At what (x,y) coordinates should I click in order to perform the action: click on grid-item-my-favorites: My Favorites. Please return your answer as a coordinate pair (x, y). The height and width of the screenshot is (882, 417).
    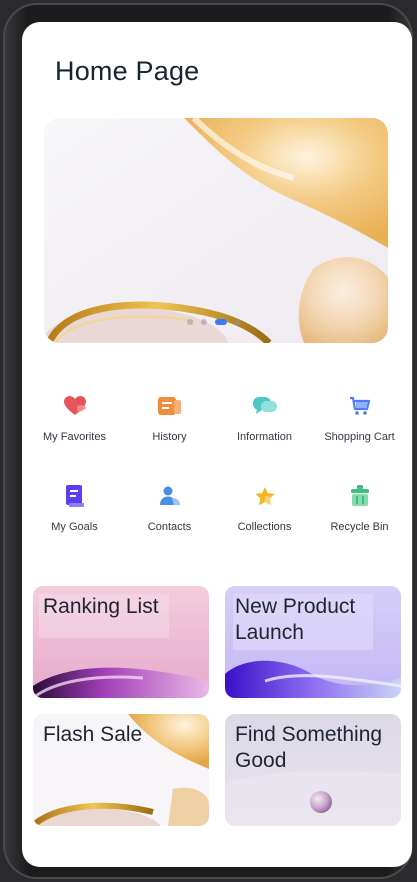
    Looking at the image, I should click on (74, 438).